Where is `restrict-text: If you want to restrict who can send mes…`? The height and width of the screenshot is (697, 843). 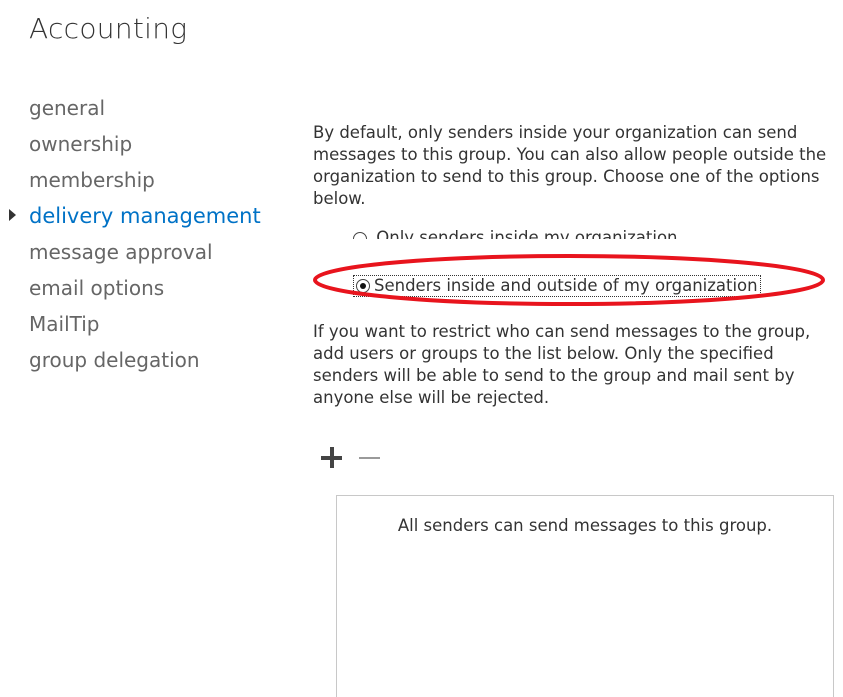 restrict-text: If you want to restrict who can send mes… is located at coordinates (562, 364).